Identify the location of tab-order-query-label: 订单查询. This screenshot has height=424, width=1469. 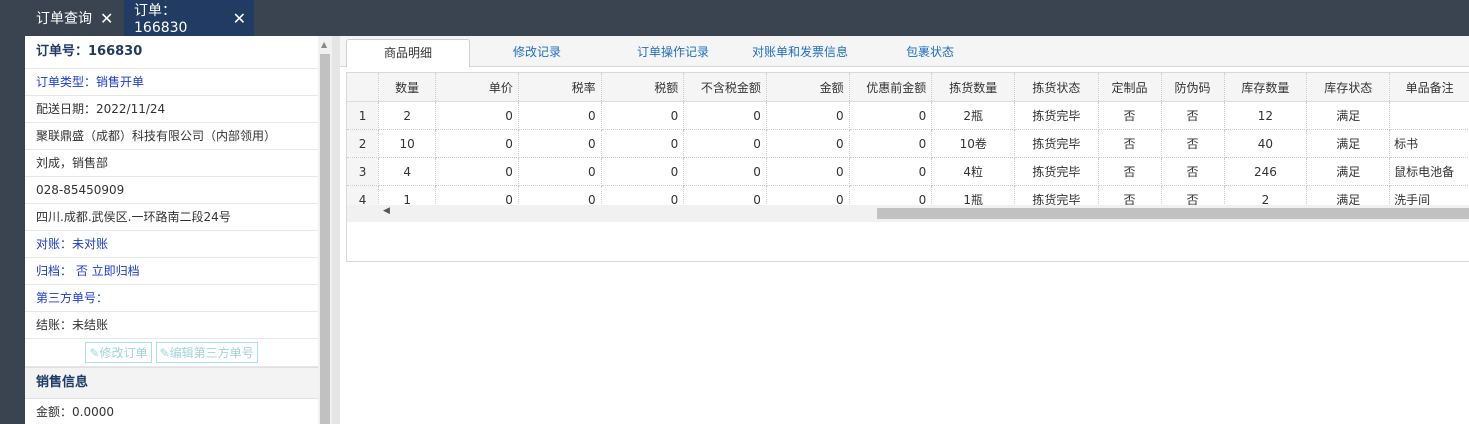
(64, 19).